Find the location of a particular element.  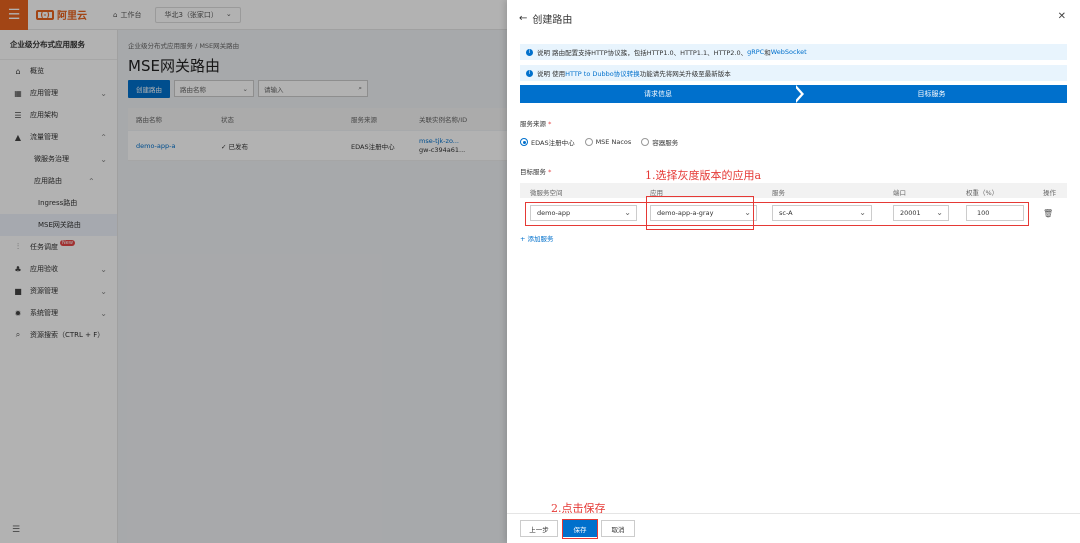

column-header: 权重（%） is located at coordinates (982, 193).